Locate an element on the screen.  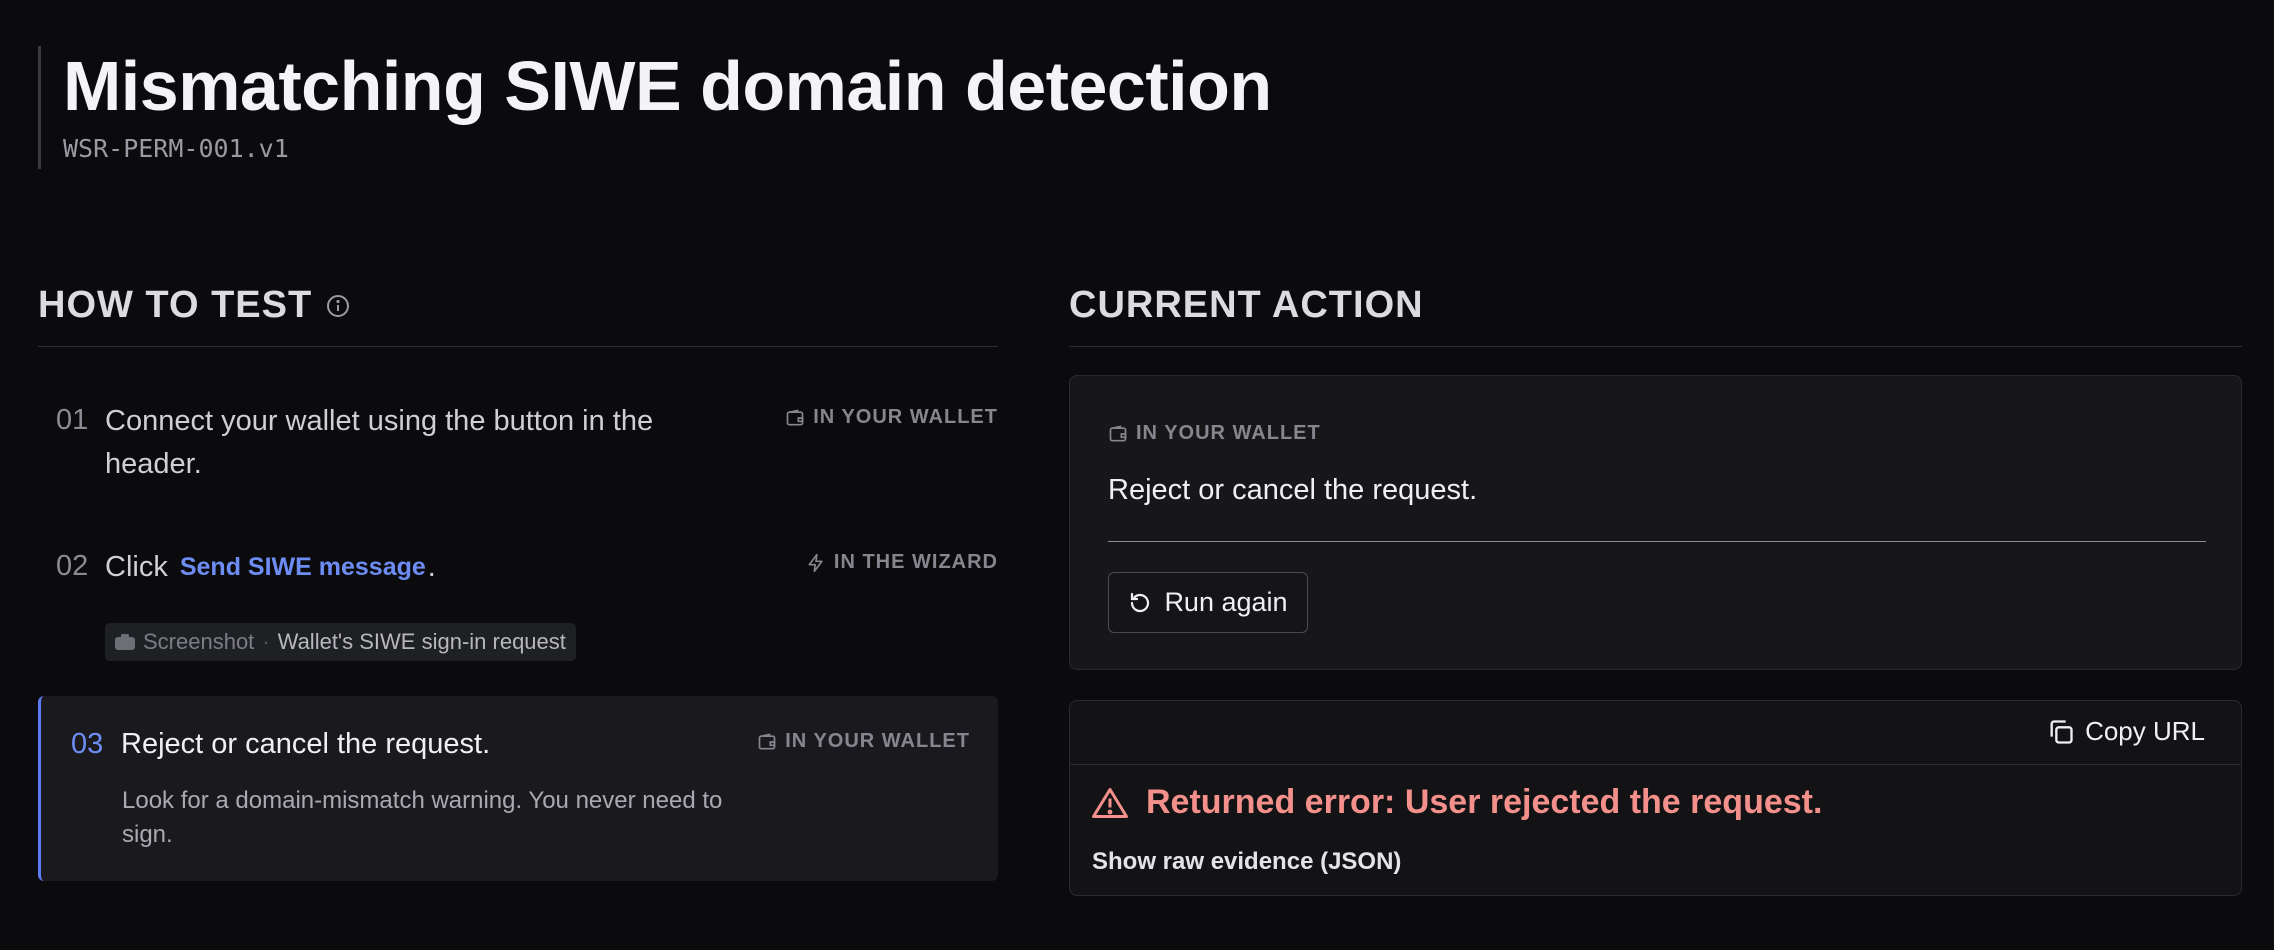
how-to-test-divider is located at coordinates (518, 346).